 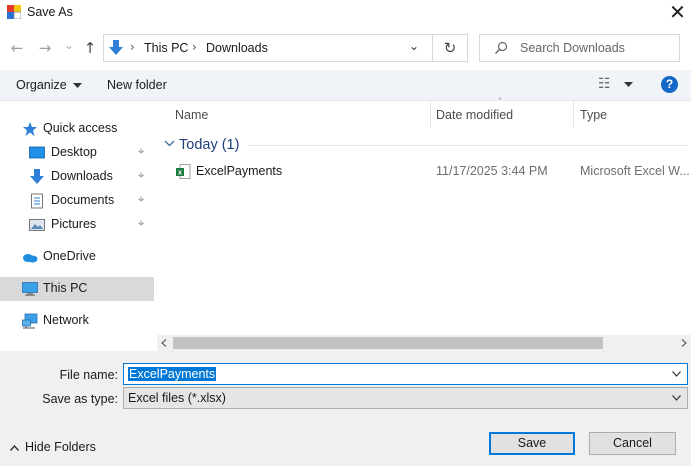 I want to click on scroll-left-arrow-icon, so click(x=164, y=343).